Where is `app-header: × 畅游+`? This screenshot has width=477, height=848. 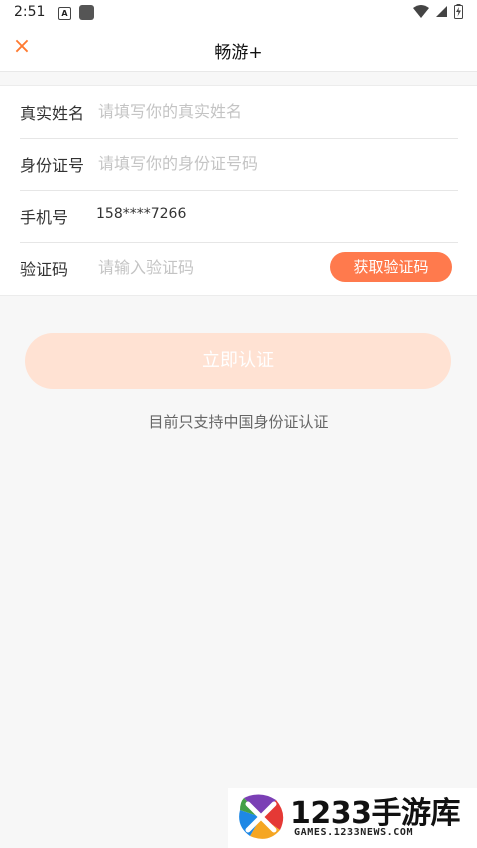 app-header: × 畅游+ is located at coordinates (238, 49).